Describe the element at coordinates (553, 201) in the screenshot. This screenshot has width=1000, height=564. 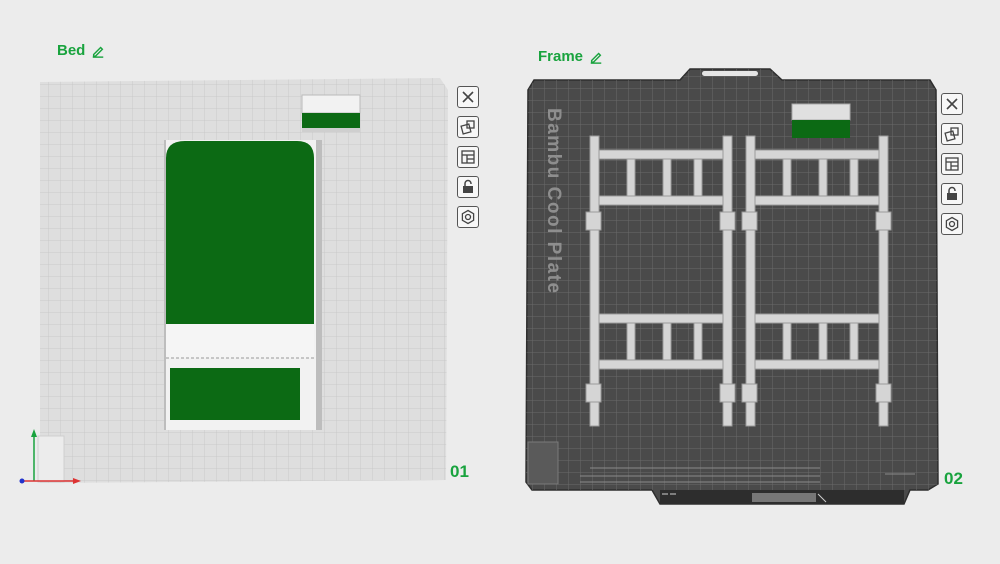
I see `plate-label: Bambu Cool Plate` at that location.